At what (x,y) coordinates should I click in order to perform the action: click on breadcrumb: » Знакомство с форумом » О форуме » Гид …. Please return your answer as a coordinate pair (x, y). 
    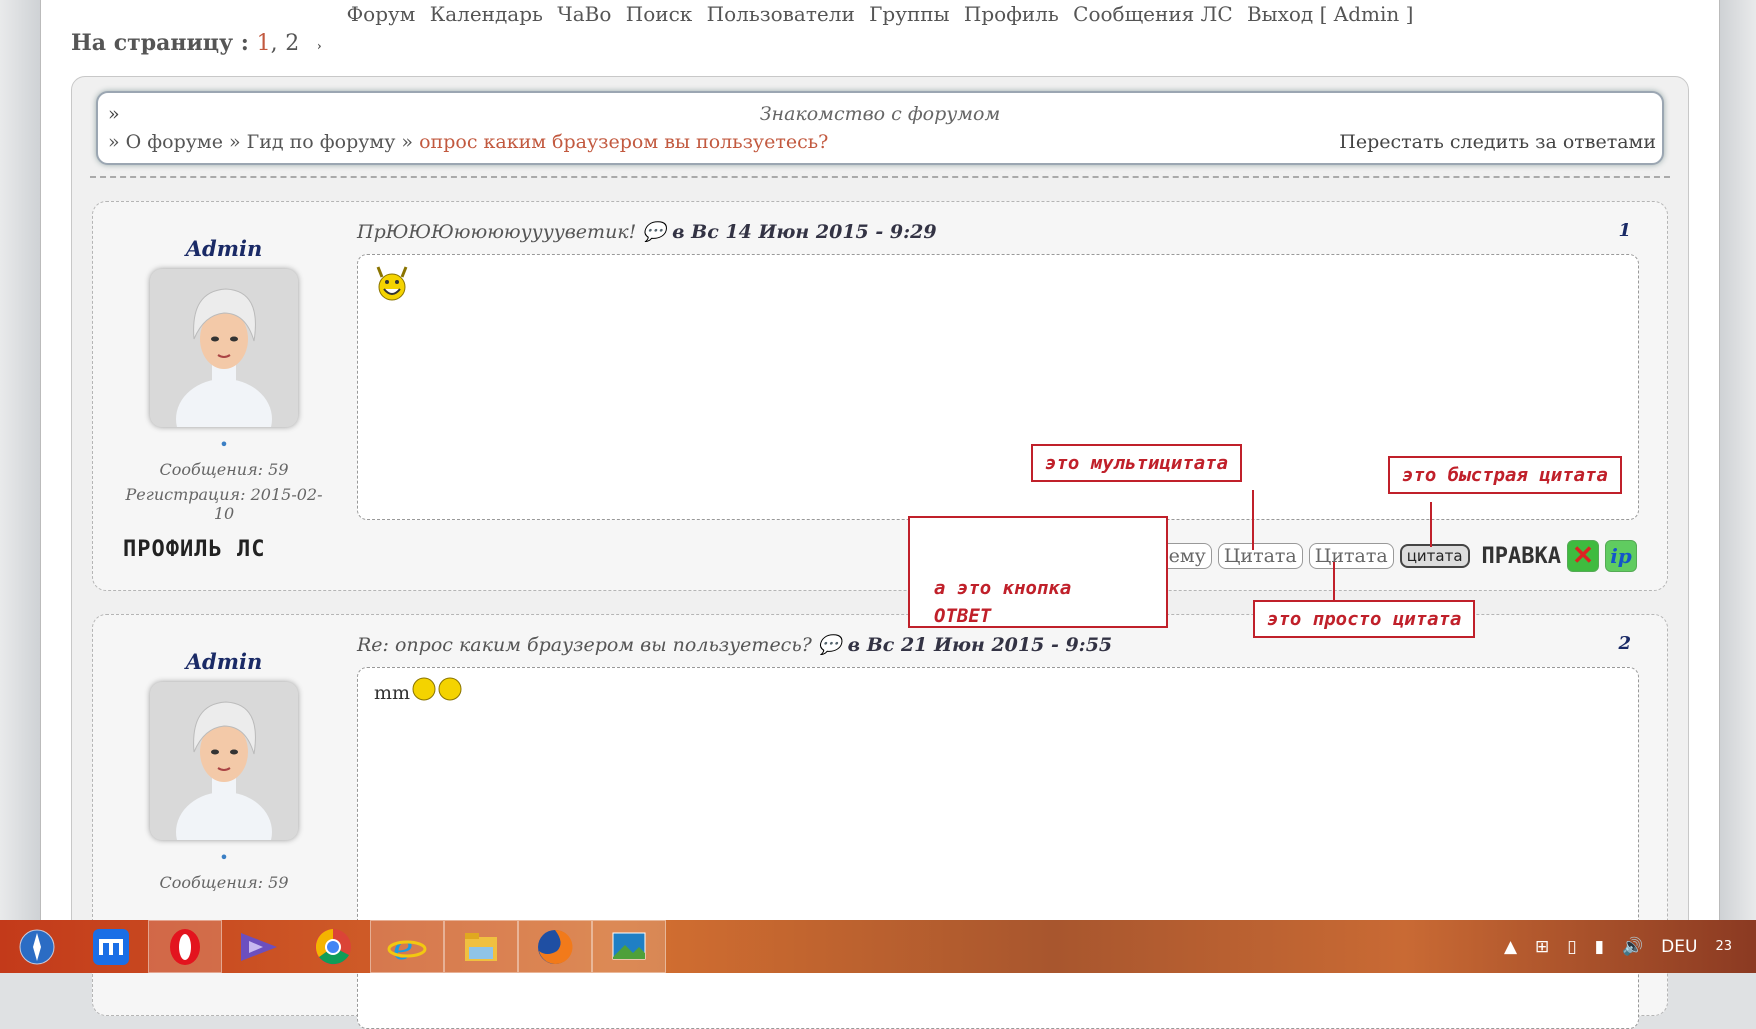
    Looking at the image, I should click on (880, 128).